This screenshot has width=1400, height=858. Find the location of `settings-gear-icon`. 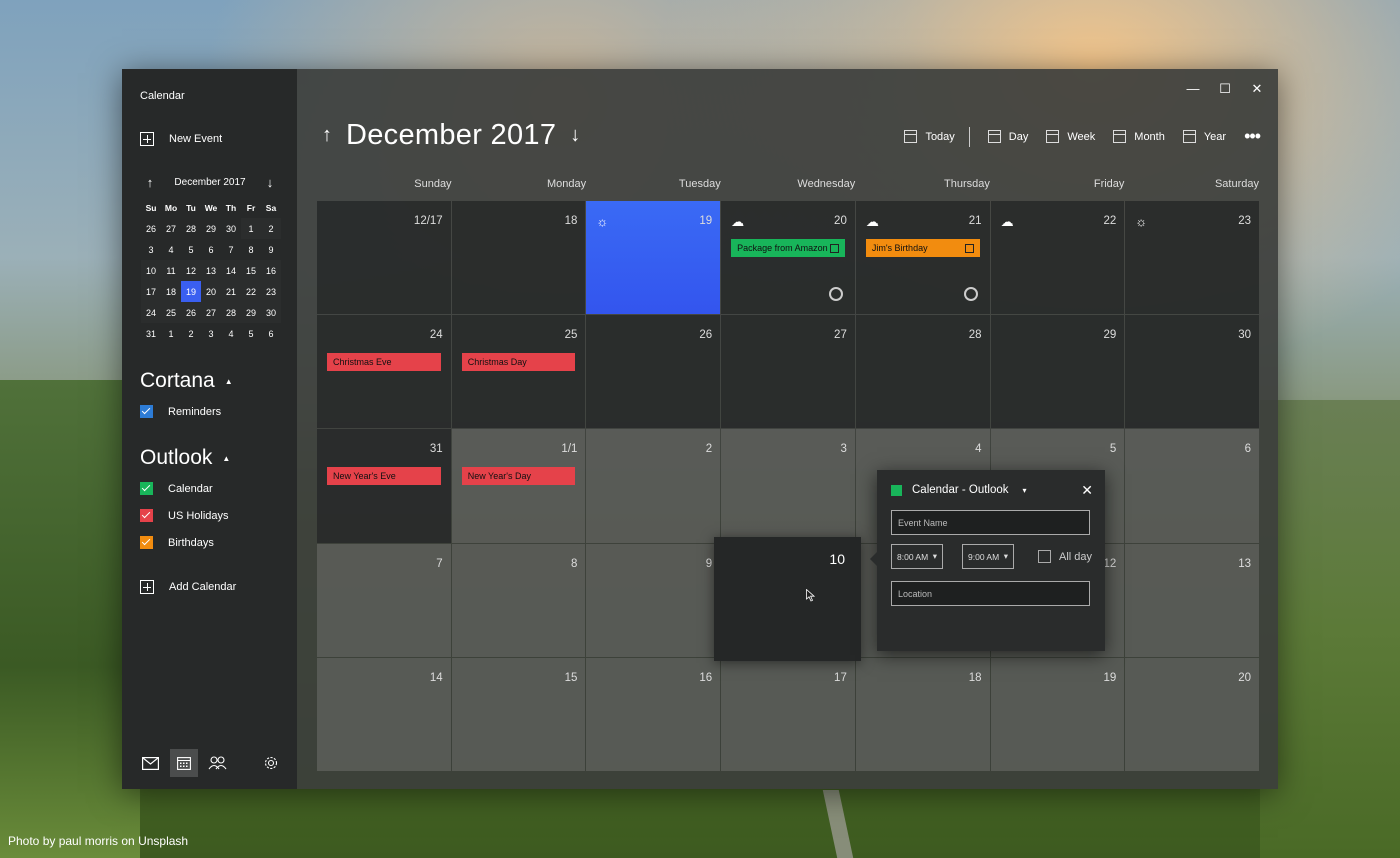

settings-gear-icon is located at coordinates (271, 763).